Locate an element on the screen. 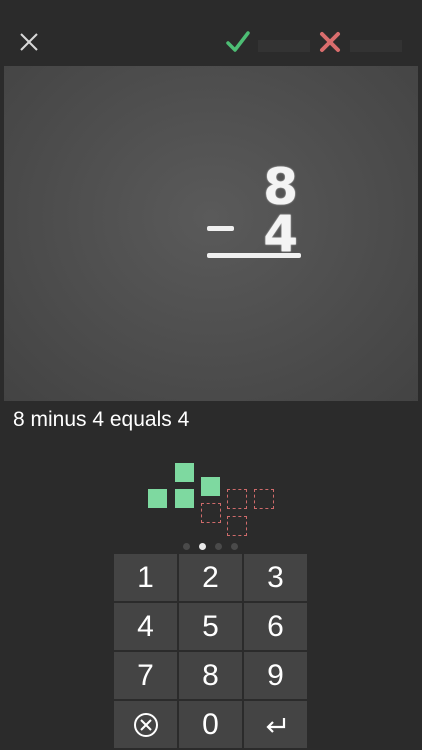  key-9: 9 is located at coordinates (275, 675).